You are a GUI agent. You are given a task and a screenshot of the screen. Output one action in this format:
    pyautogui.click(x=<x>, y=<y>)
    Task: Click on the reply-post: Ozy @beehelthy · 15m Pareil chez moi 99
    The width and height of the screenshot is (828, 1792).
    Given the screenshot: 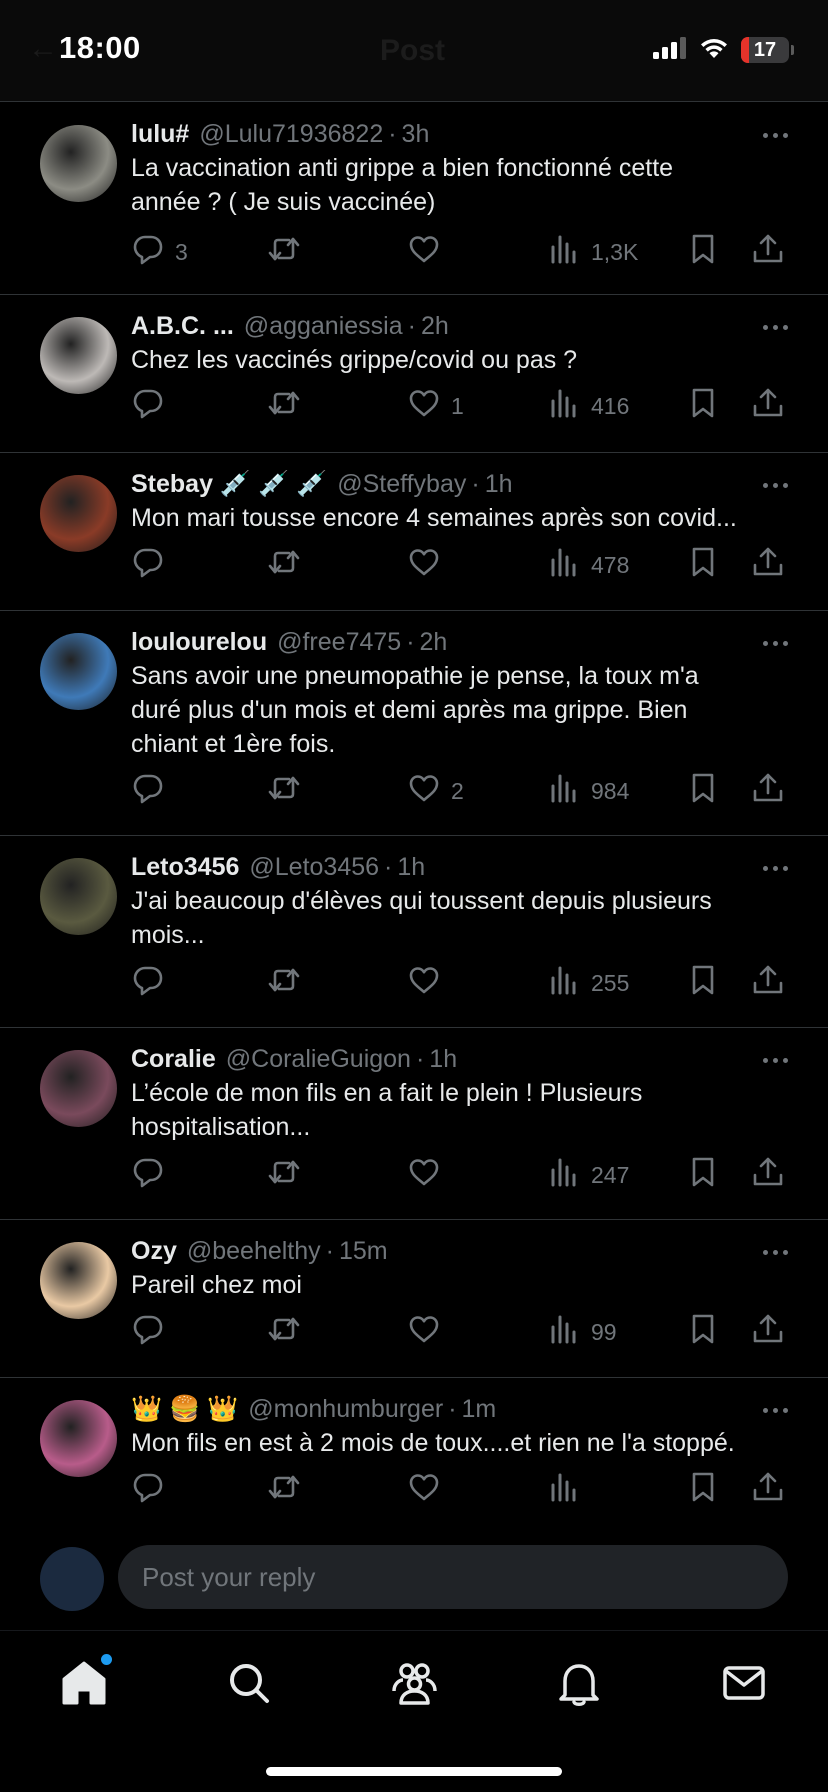 What is the action you would take?
    pyautogui.click(x=414, y=1299)
    